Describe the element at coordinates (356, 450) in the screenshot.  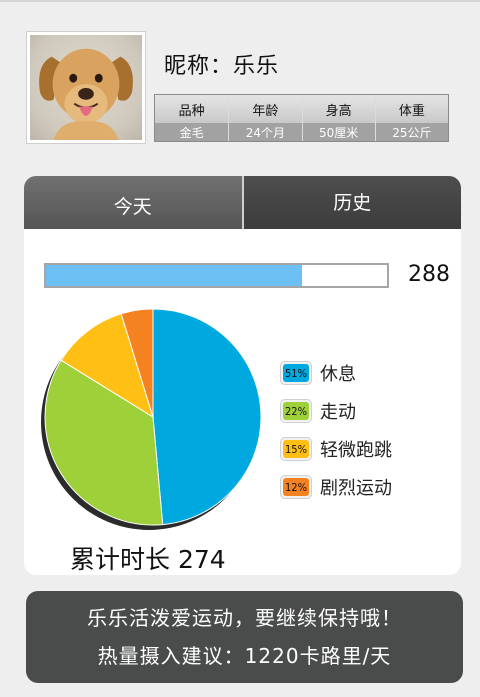
I see `legend-label-light: 轻微跑跳` at that location.